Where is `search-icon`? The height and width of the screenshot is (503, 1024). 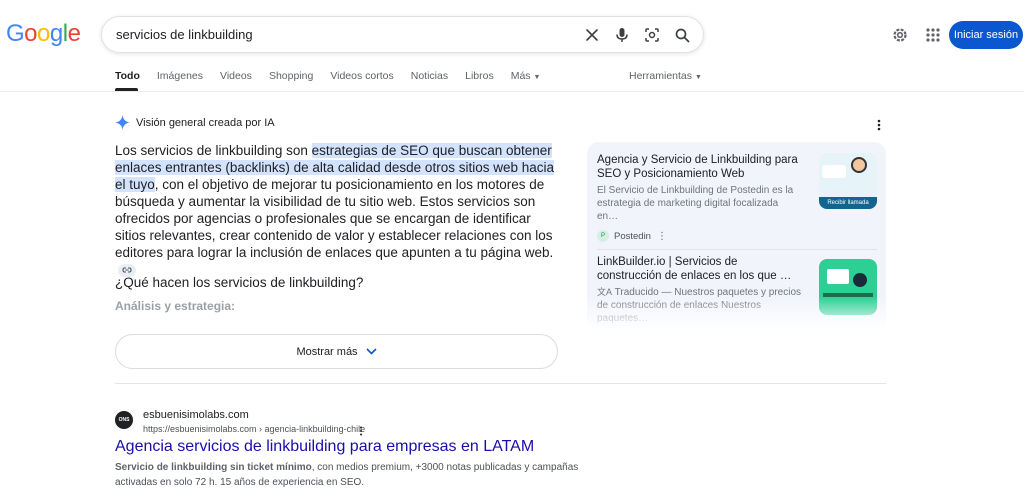 search-icon is located at coordinates (682, 35).